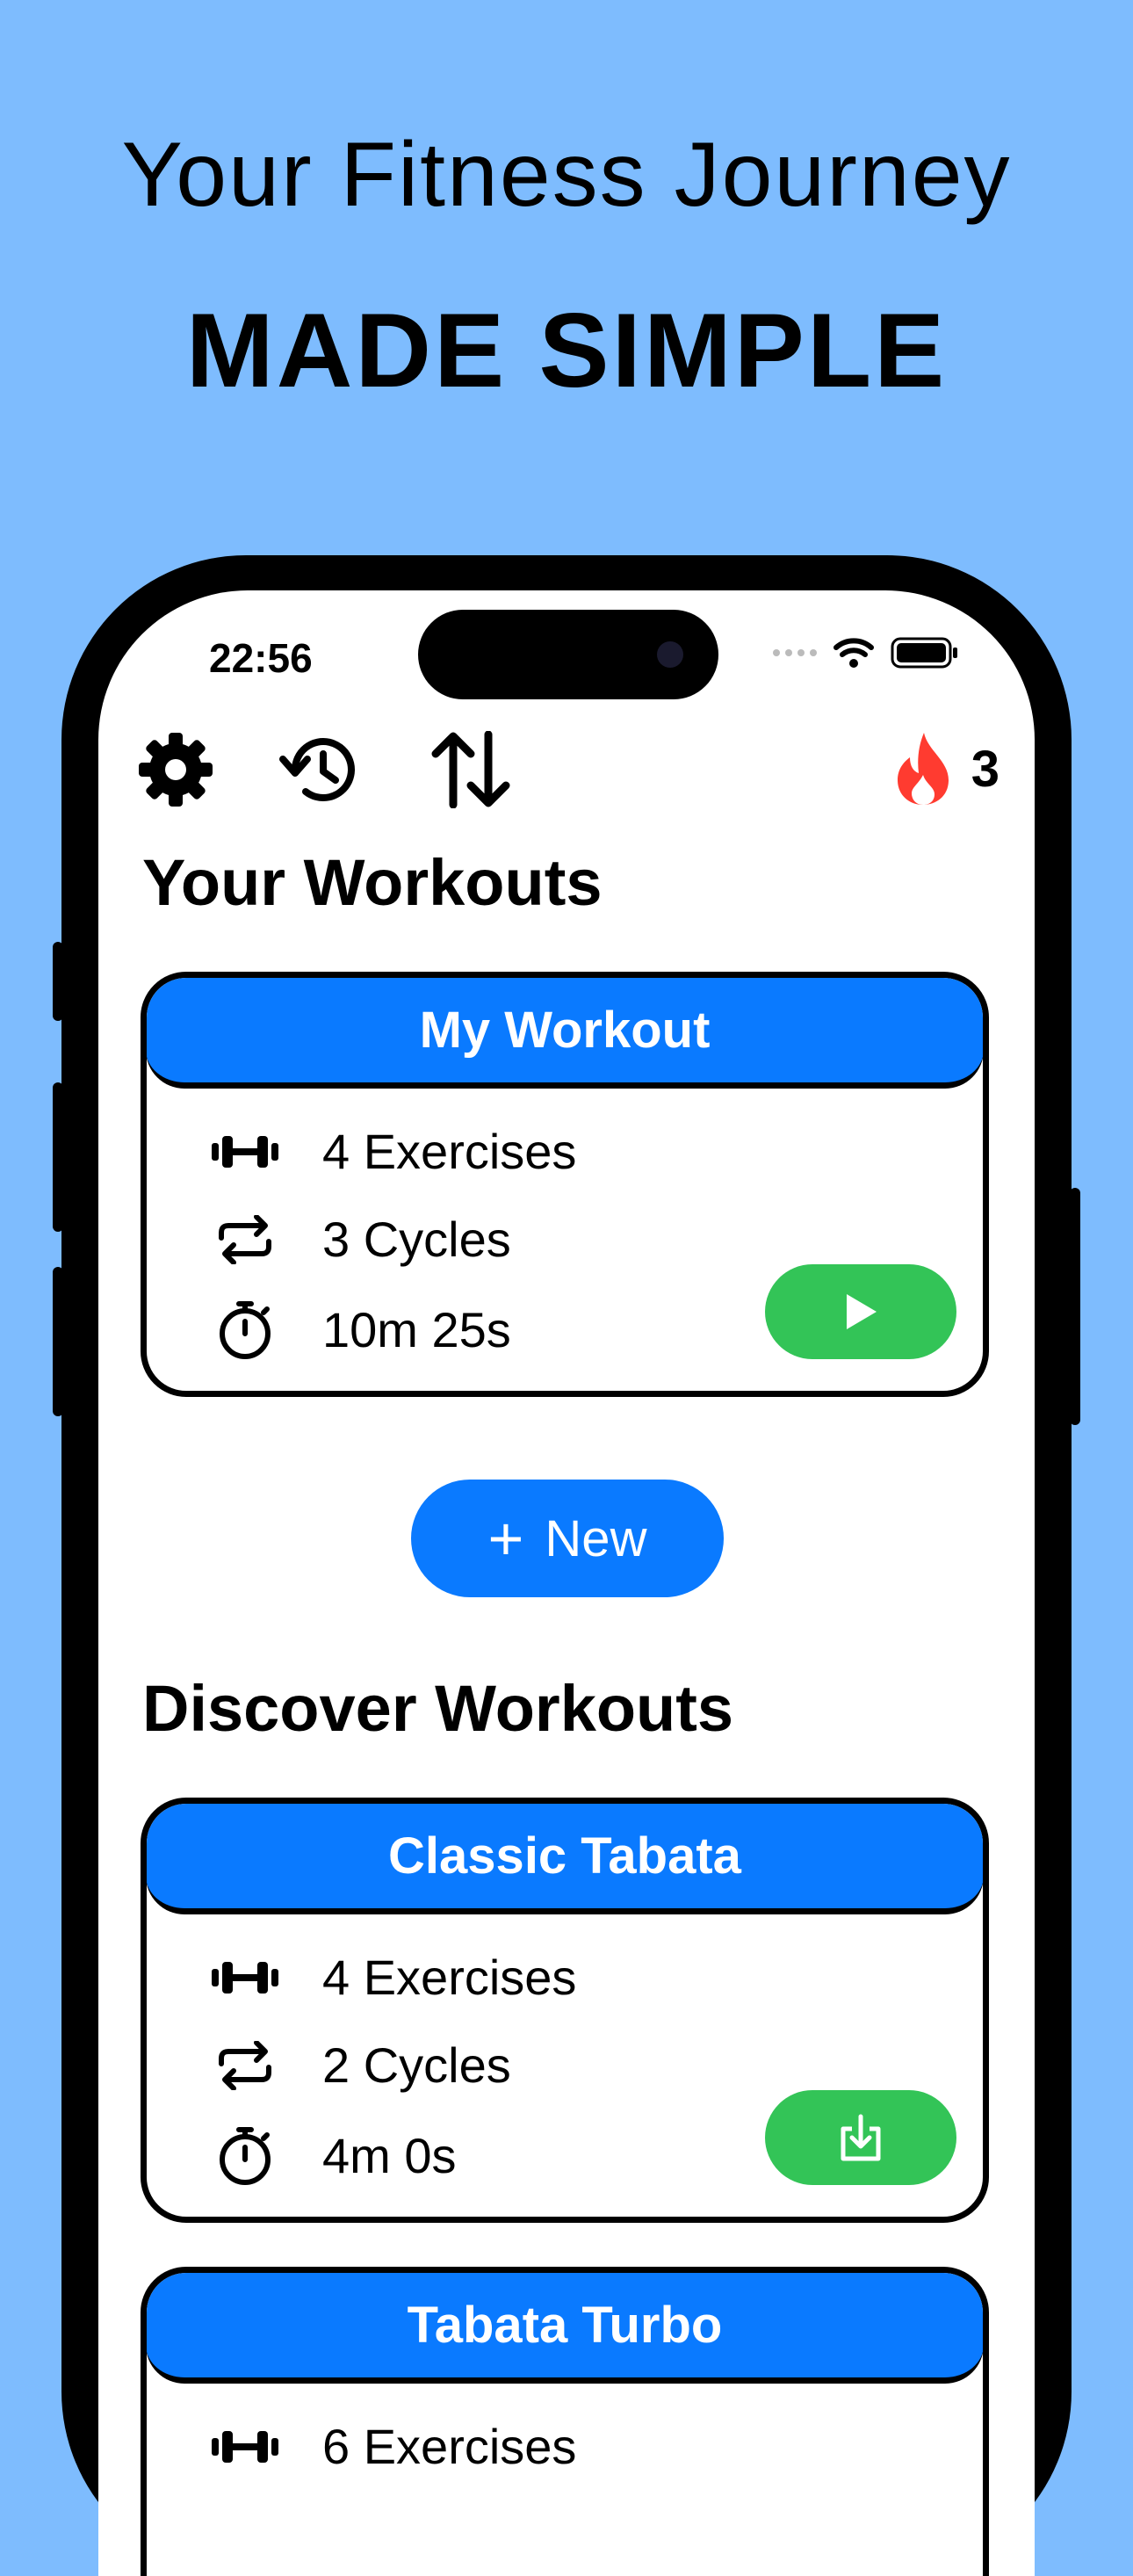  I want to click on cycle-count: 3 Cycles, so click(417, 1239).